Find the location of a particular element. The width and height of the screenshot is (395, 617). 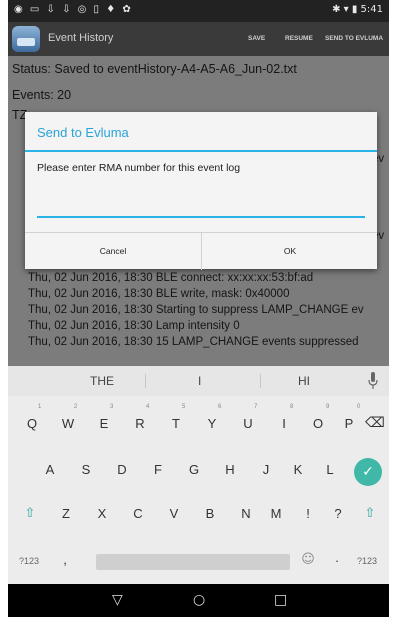

cancel-button: Cancel is located at coordinates (113, 251).